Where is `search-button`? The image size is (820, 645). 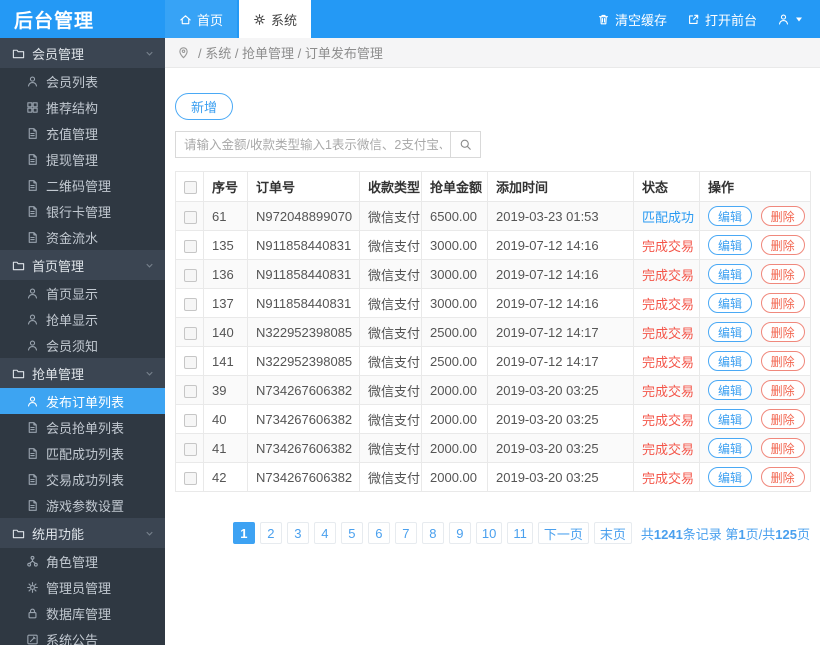 search-button is located at coordinates (465, 144).